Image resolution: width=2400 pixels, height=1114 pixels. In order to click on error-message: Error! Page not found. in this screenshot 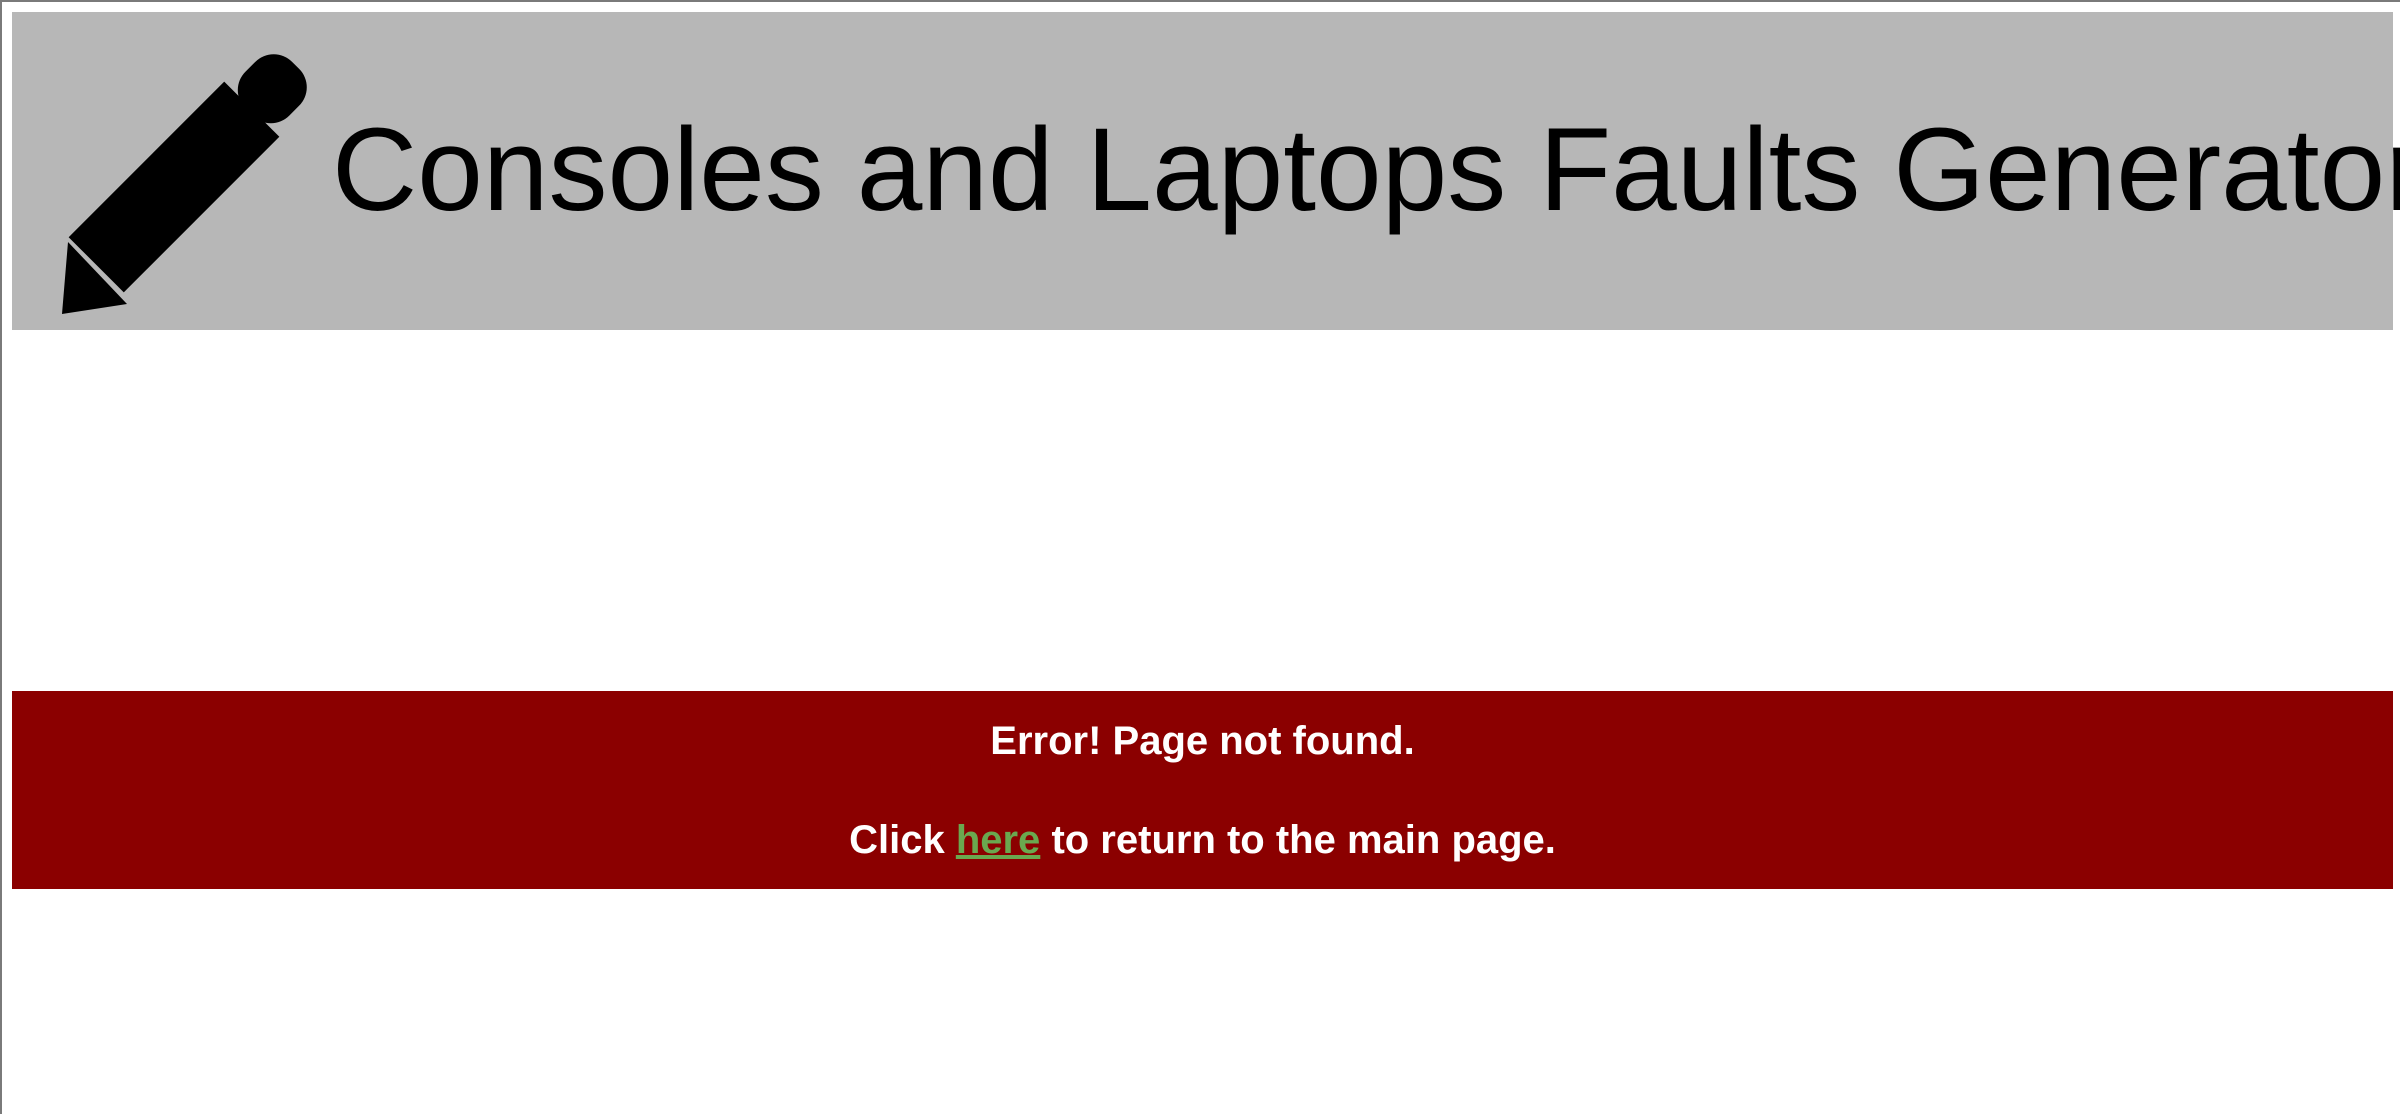, I will do `click(1202, 741)`.